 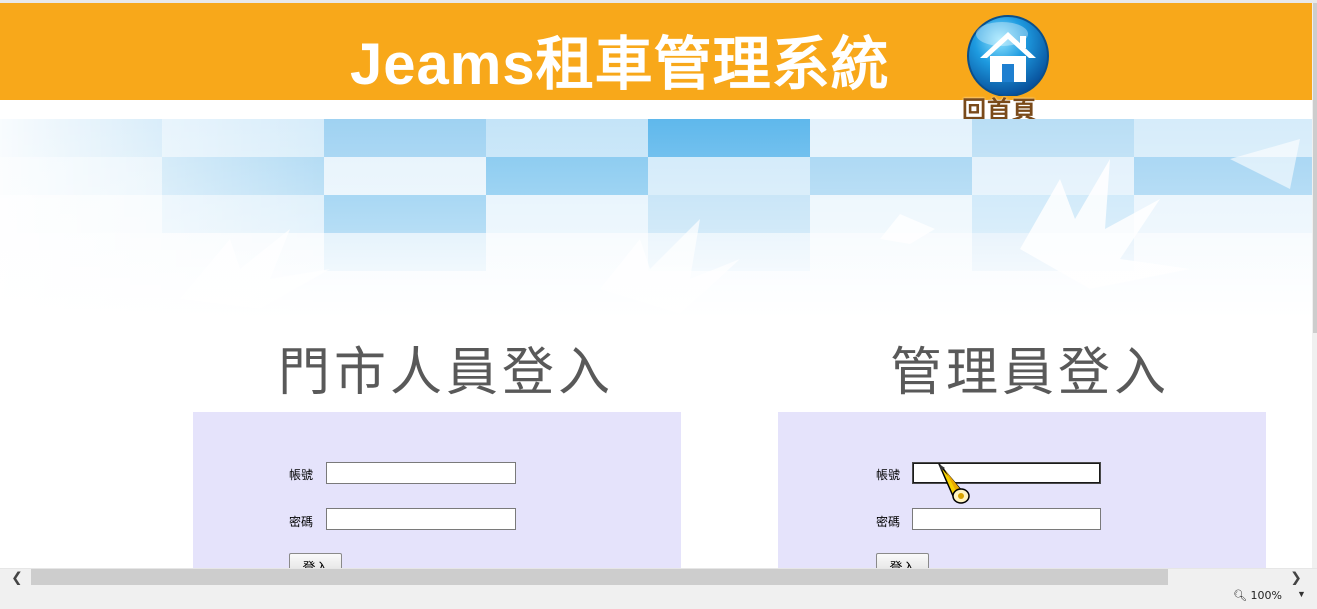 I want to click on store-login-title: 門市人員登入, so click(x=446, y=373).